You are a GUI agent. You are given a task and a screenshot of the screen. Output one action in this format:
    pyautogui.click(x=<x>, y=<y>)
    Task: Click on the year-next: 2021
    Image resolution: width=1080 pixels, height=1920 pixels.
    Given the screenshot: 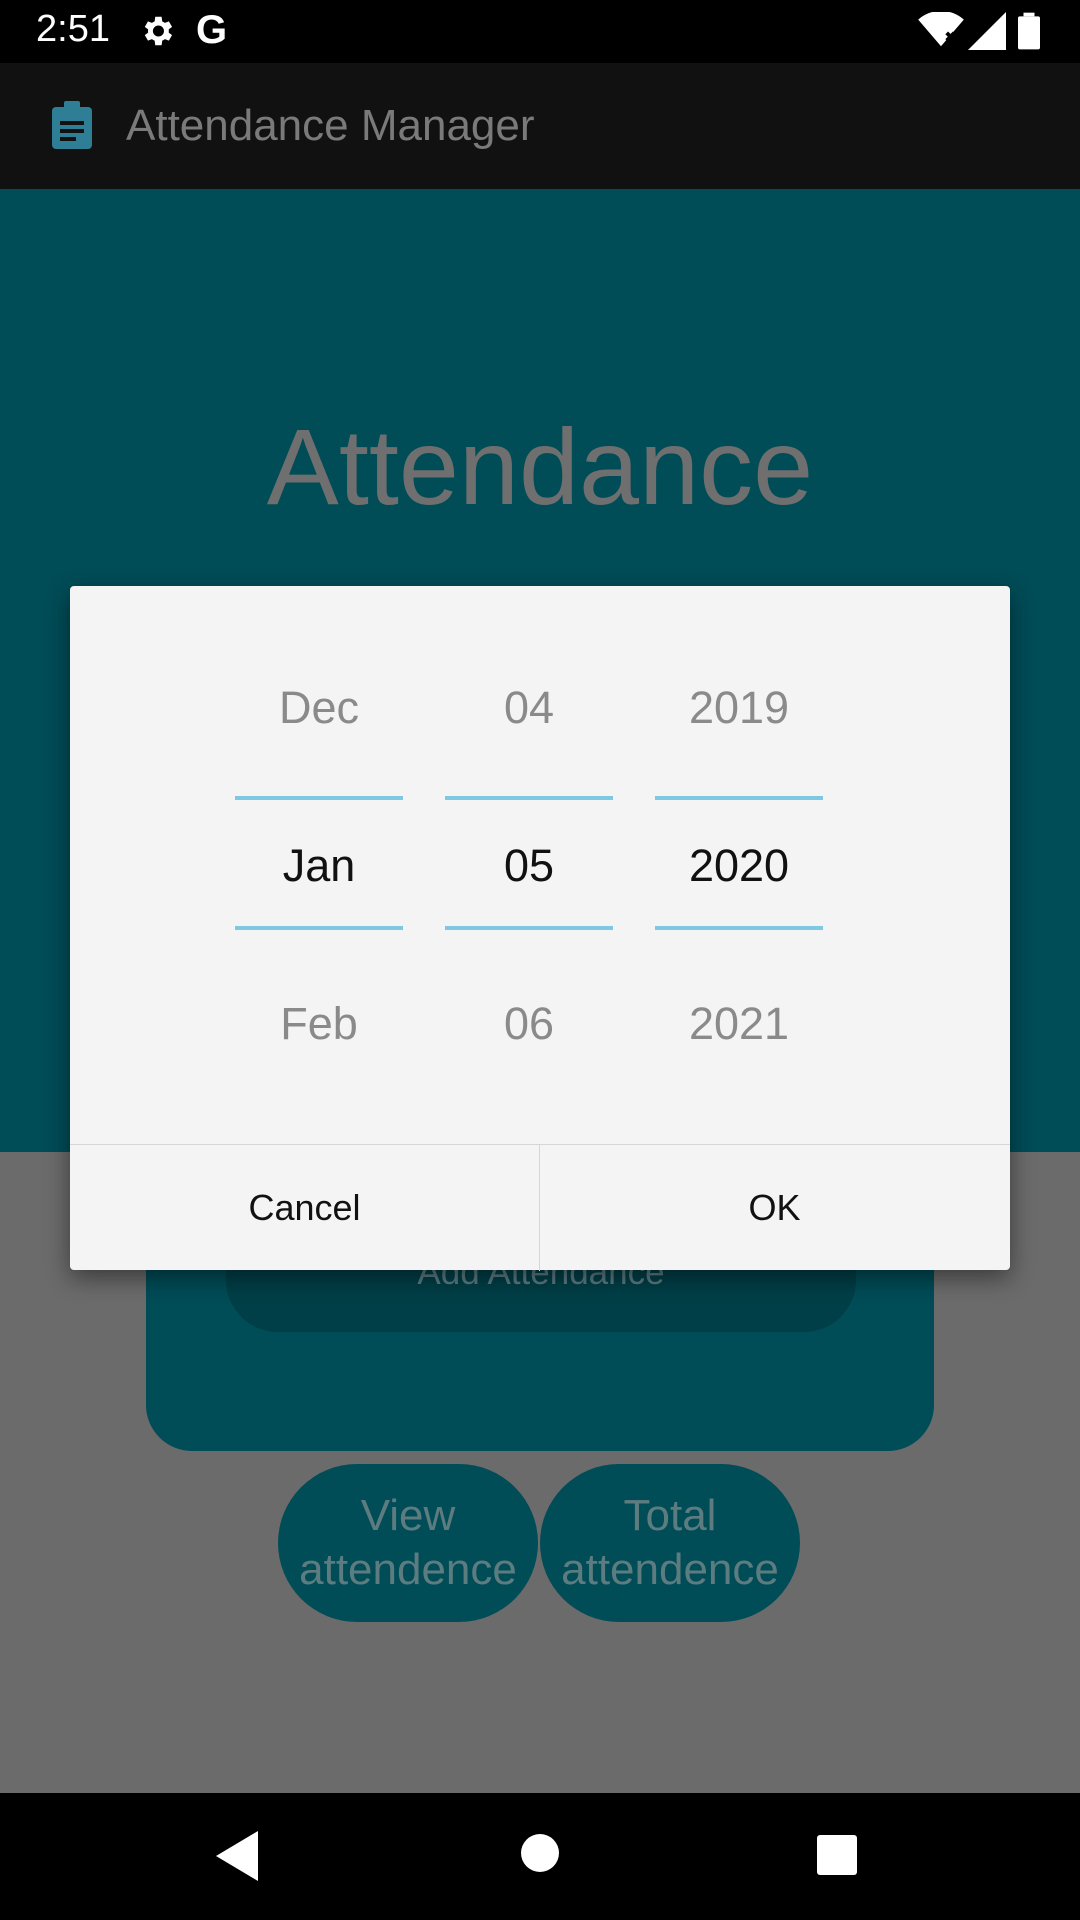 What is the action you would take?
    pyautogui.click(x=739, y=1024)
    